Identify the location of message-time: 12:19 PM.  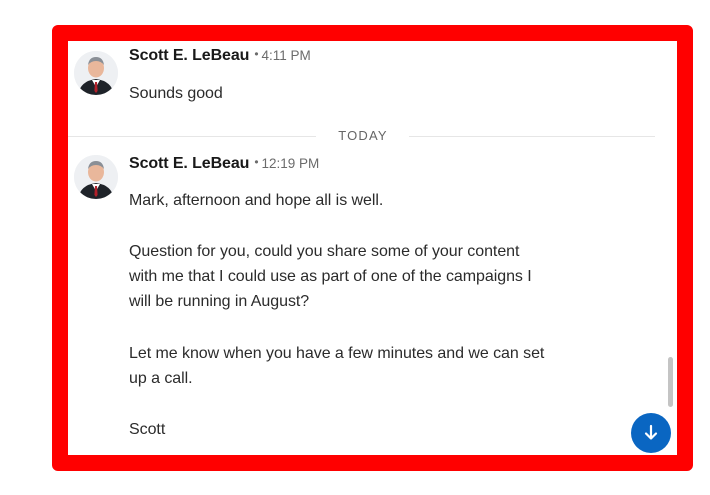
(290, 163).